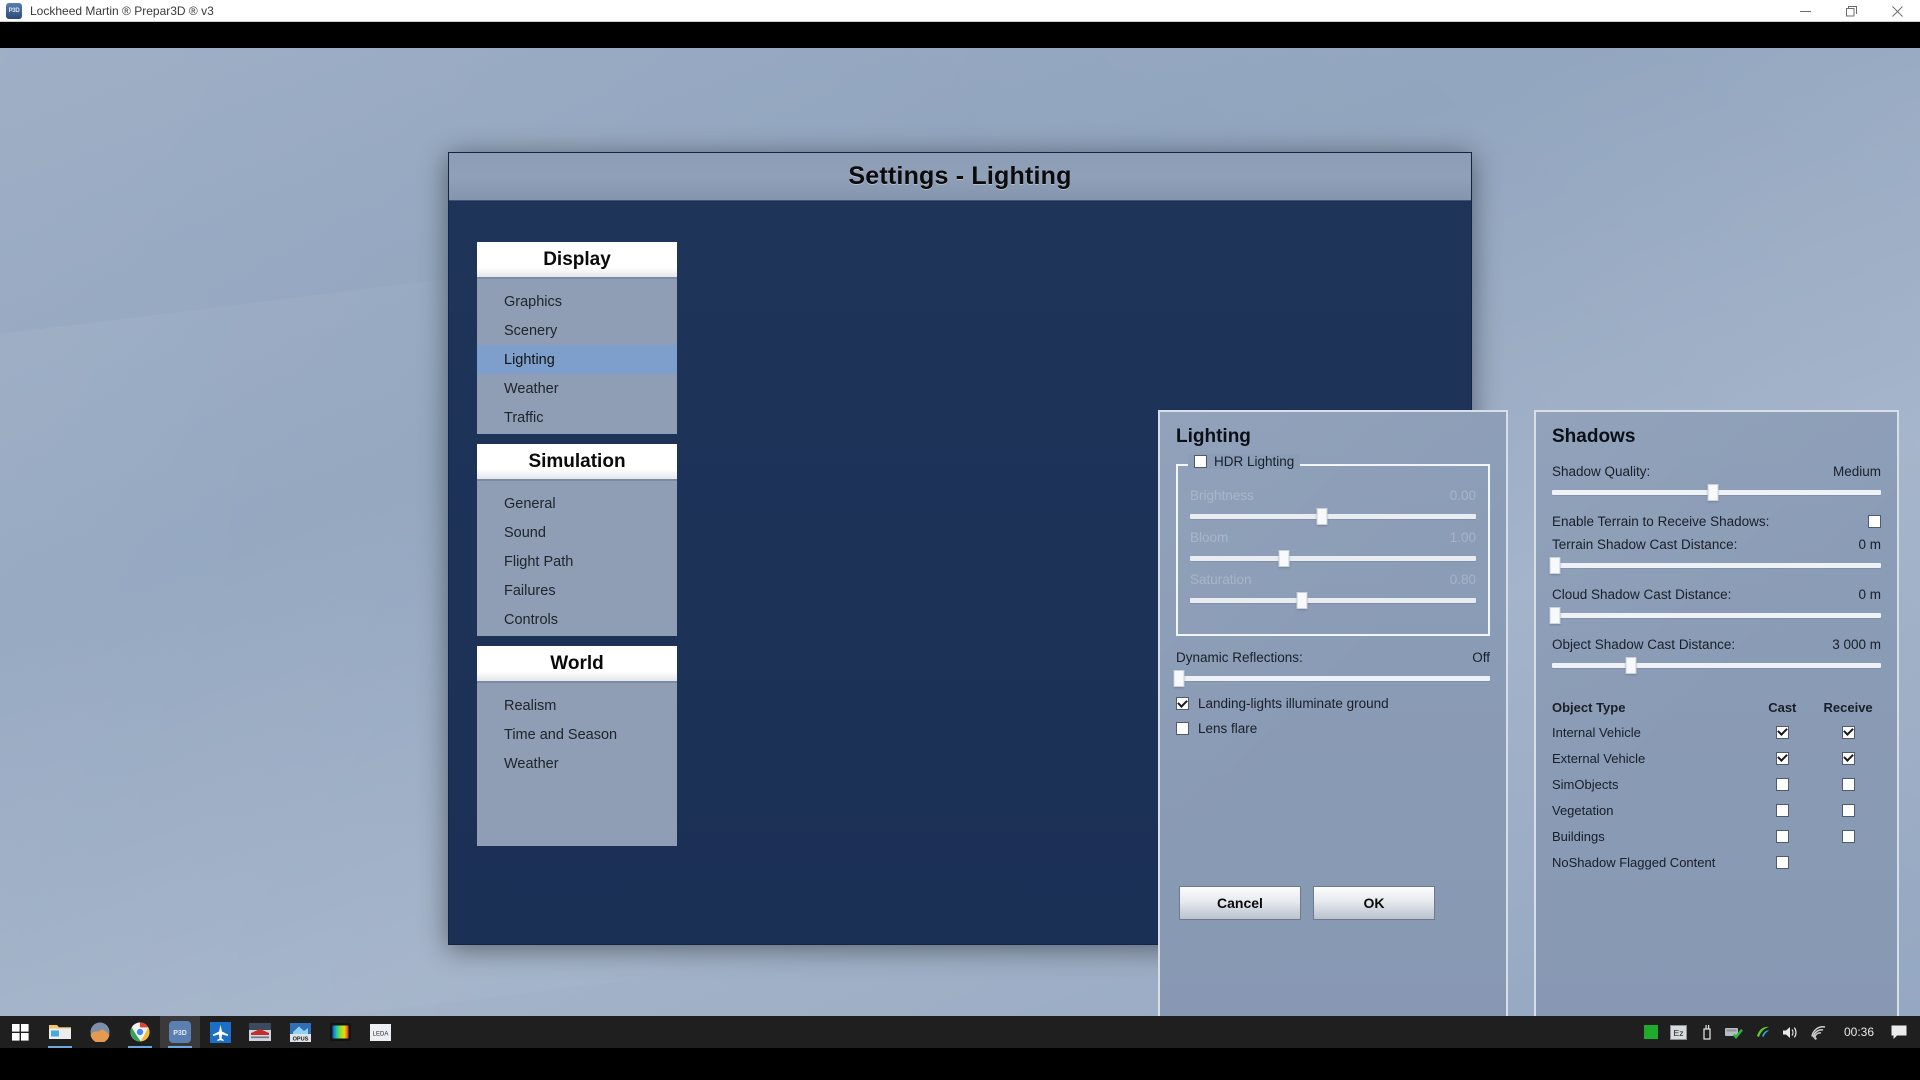  I want to click on usb-safe-remove-icon, so click(1707, 1032).